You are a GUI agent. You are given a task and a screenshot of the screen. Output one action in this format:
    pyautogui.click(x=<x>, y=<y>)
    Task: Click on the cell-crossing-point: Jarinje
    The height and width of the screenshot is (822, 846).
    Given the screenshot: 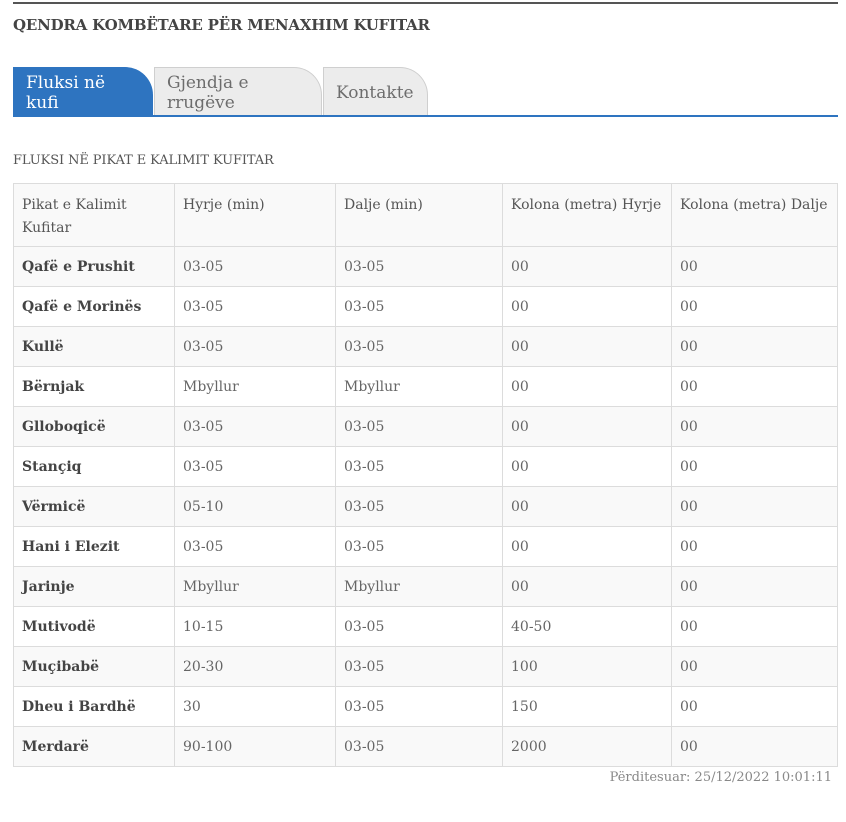 What is the action you would take?
    pyautogui.click(x=94, y=586)
    